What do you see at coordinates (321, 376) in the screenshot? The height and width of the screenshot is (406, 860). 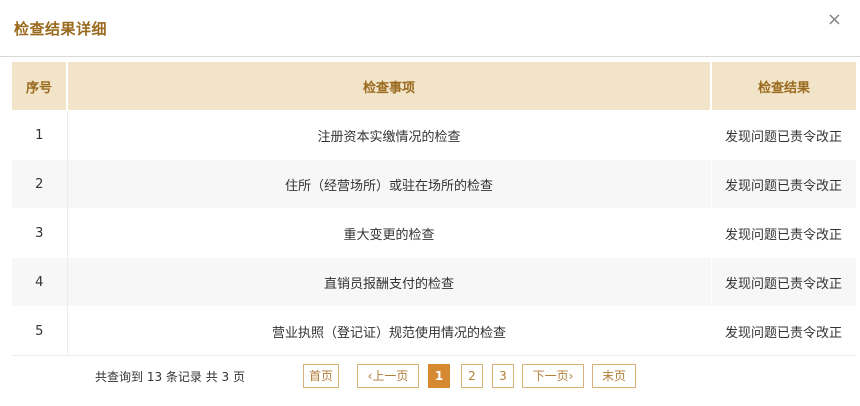 I see `first-page-button: 首页` at bounding box center [321, 376].